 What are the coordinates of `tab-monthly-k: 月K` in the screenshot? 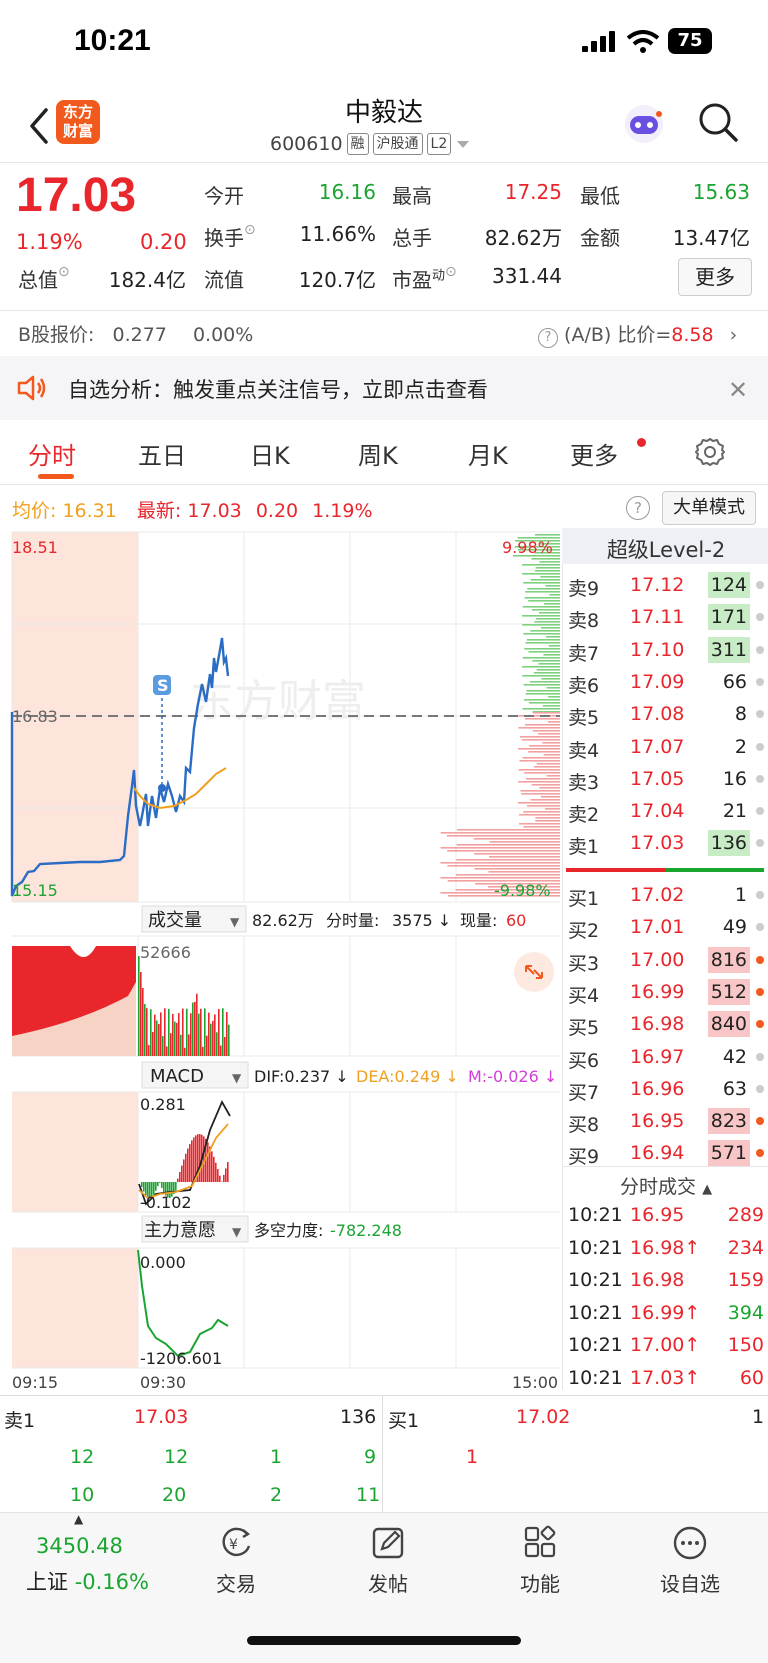 It's located at (488, 453).